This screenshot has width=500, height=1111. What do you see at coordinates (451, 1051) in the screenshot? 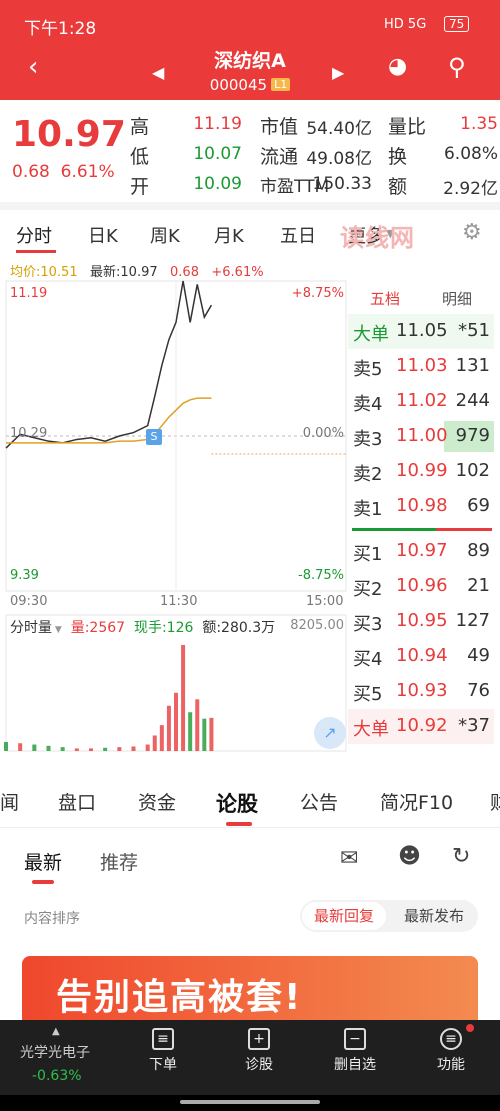
I see `functions-button: ≡ 功能` at bounding box center [451, 1051].